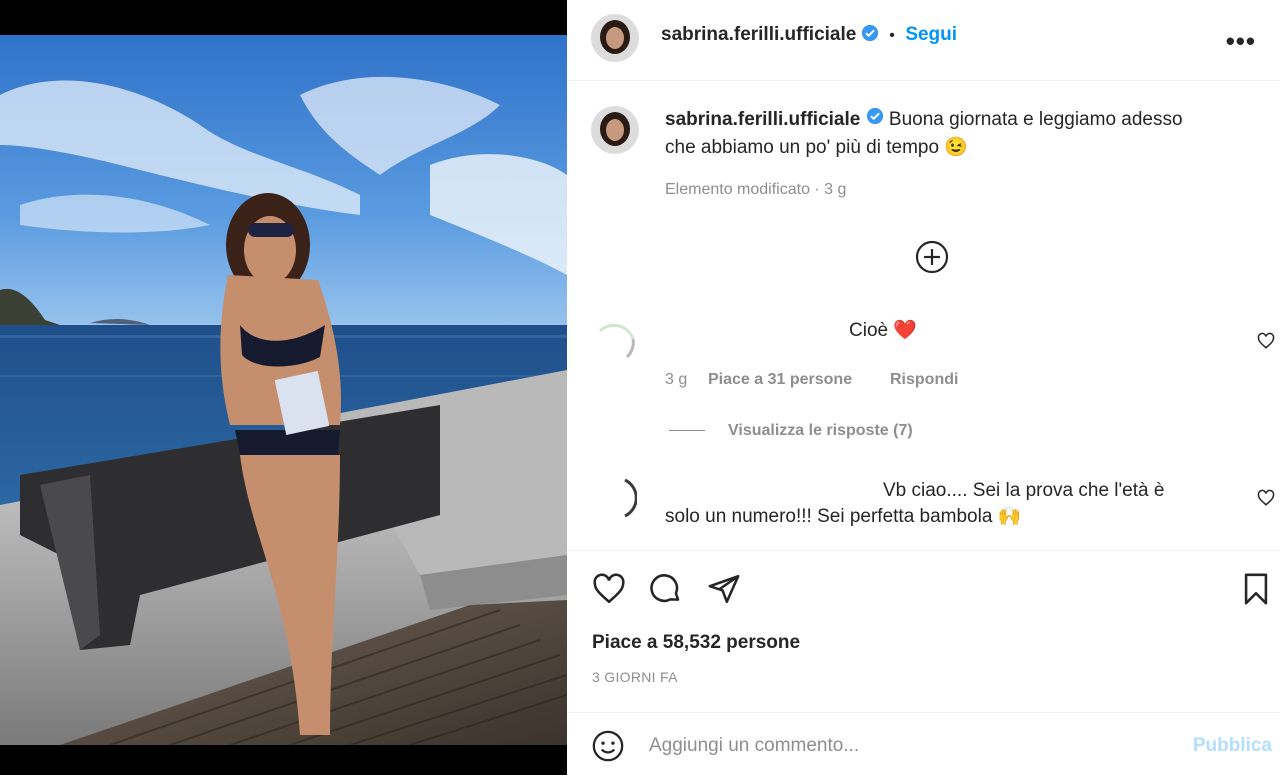 The height and width of the screenshot is (776, 1280). What do you see at coordinates (762, 119) in the screenshot?
I see `caption-username: sabrina.ferilli.ufficiale` at bounding box center [762, 119].